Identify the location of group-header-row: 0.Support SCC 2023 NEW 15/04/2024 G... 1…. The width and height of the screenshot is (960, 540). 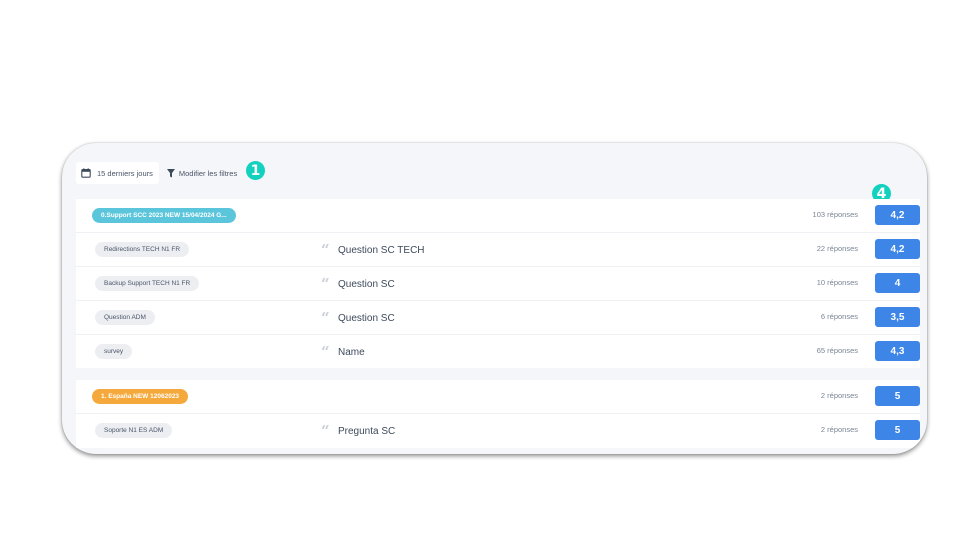
(498, 216).